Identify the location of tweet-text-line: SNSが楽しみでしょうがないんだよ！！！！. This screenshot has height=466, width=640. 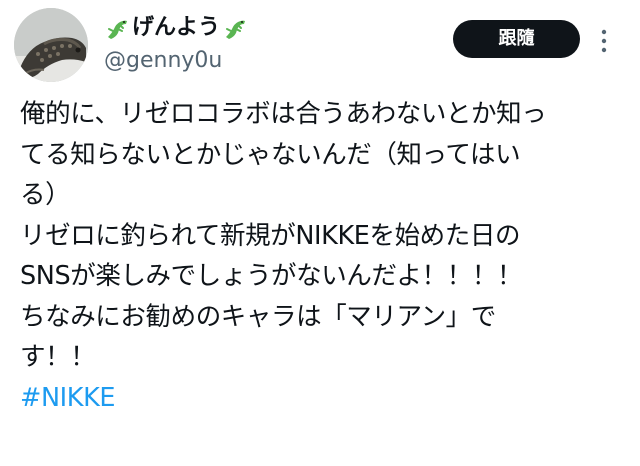
(271, 276).